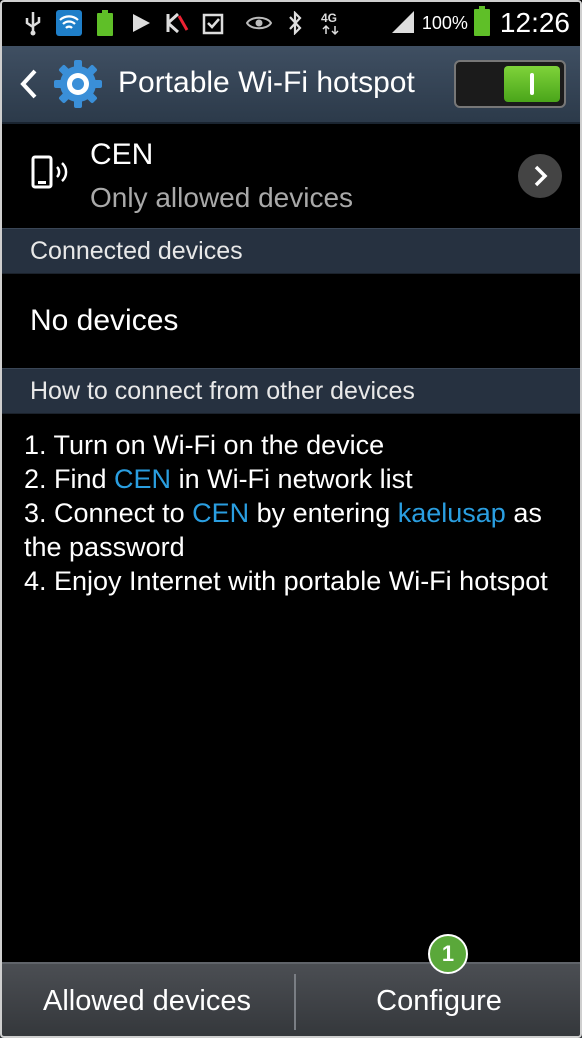 Image resolution: width=582 pixels, height=1038 pixels. I want to click on kaspersky-icon, so click(177, 23).